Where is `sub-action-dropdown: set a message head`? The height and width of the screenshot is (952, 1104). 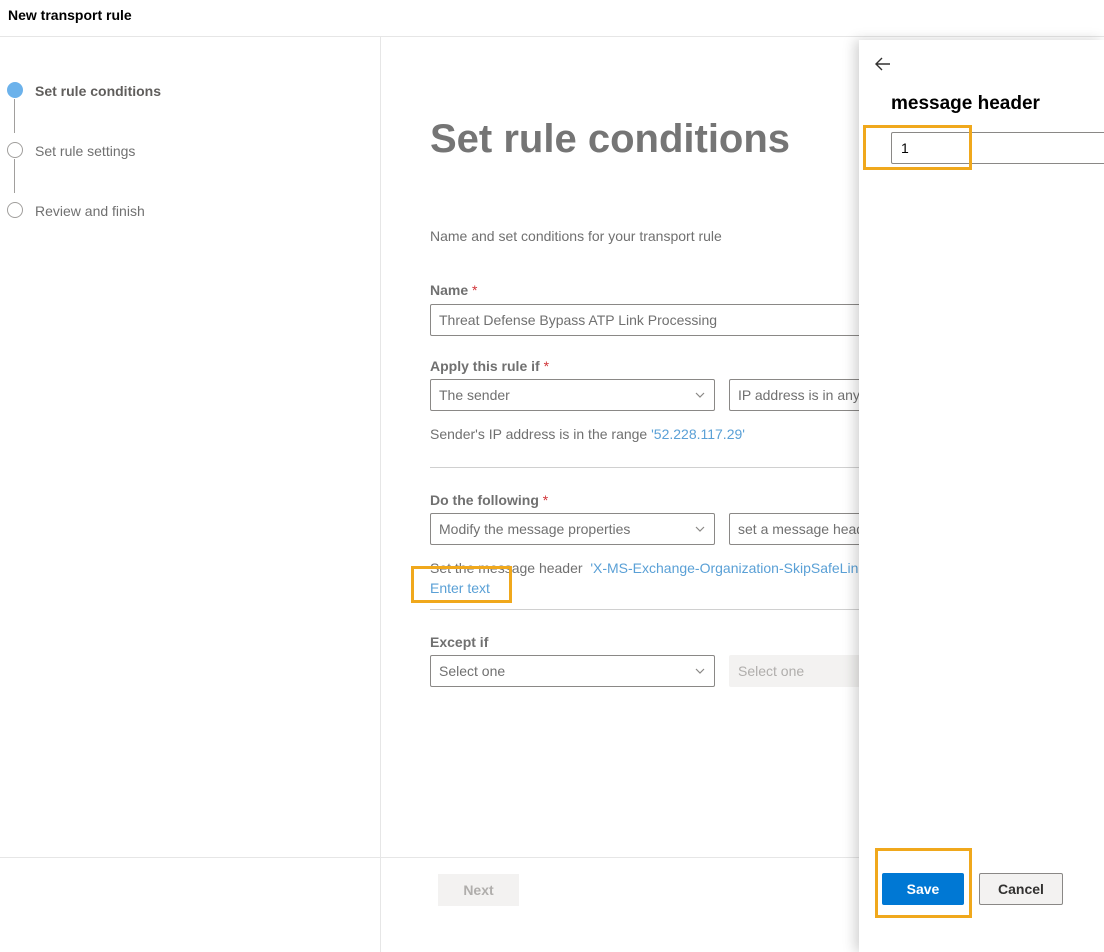
sub-action-dropdown: set a message head is located at coordinates (795, 529).